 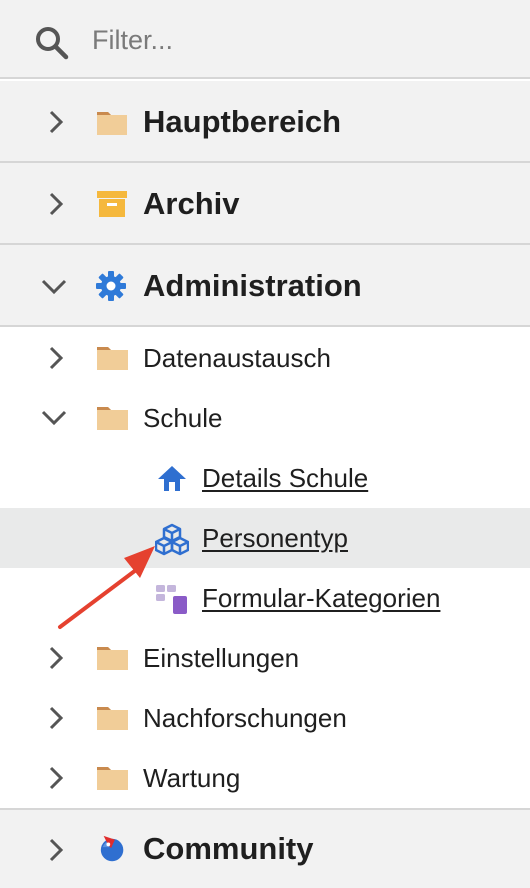 I want to click on tree-item-label: Datenaustausch, so click(x=237, y=358).